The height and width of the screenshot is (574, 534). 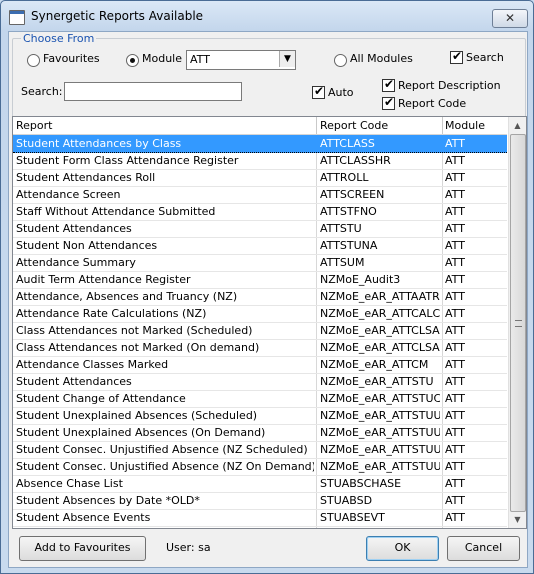 I want to click on table-row: Student Attendances Roll ATTROLL ATT, so click(x=260, y=178).